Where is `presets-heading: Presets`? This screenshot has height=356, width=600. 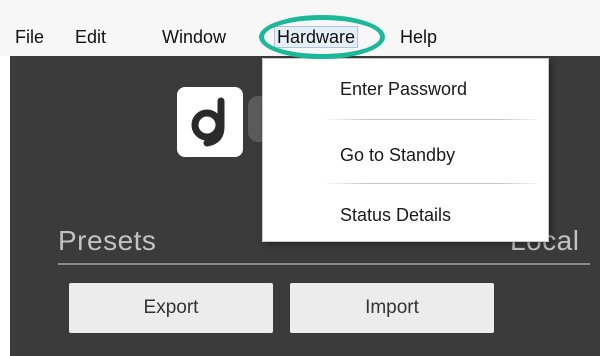 presets-heading: Presets is located at coordinates (107, 240).